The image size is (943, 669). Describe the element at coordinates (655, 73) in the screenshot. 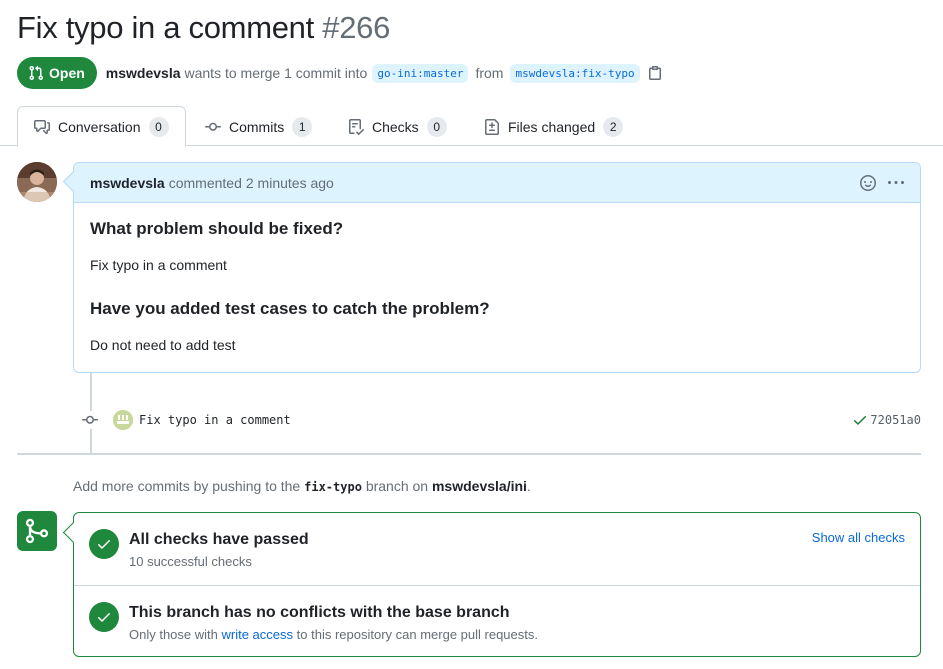

I see `copy-icon` at that location.